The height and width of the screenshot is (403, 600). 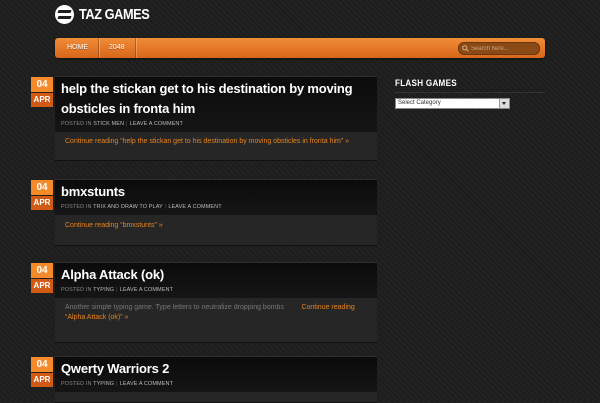 What do you see at coordinates (114, 14) in the screenshot?
I see `site-title: TAZ GAMES` at bounding box center [114, 14].